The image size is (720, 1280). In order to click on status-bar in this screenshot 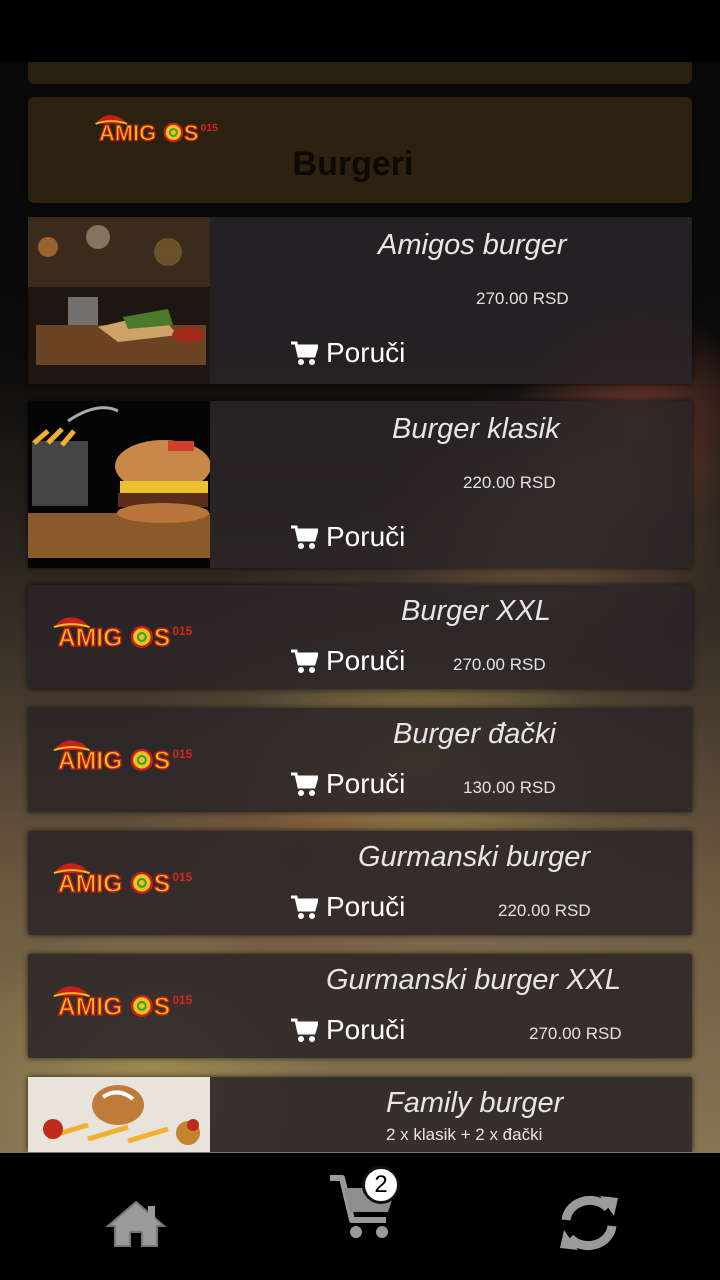, I will do `click(360, 31)`.